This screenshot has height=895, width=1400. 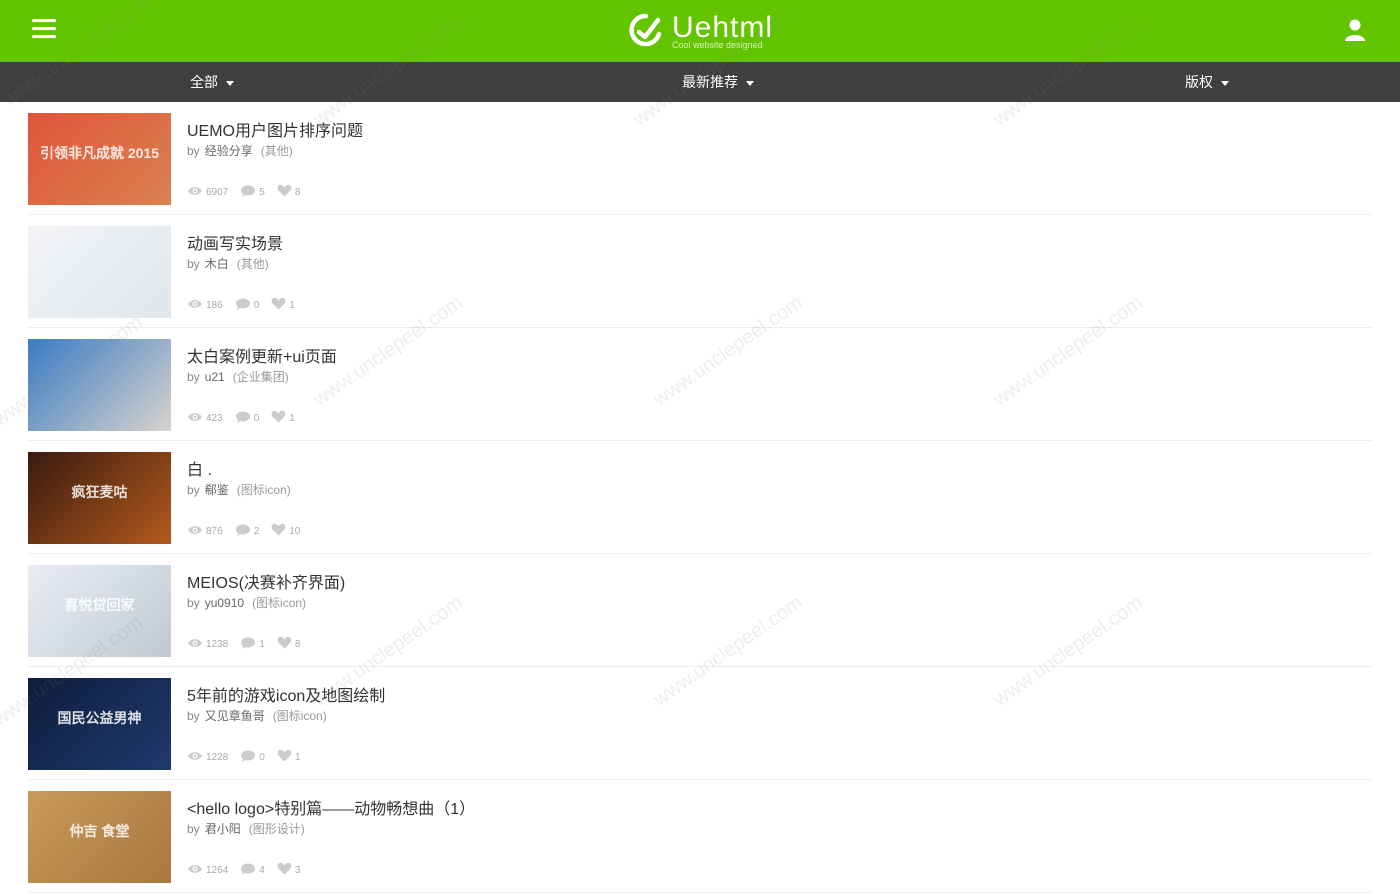 I want to click on view-count-value: 1238, so click(x=217, y=644).